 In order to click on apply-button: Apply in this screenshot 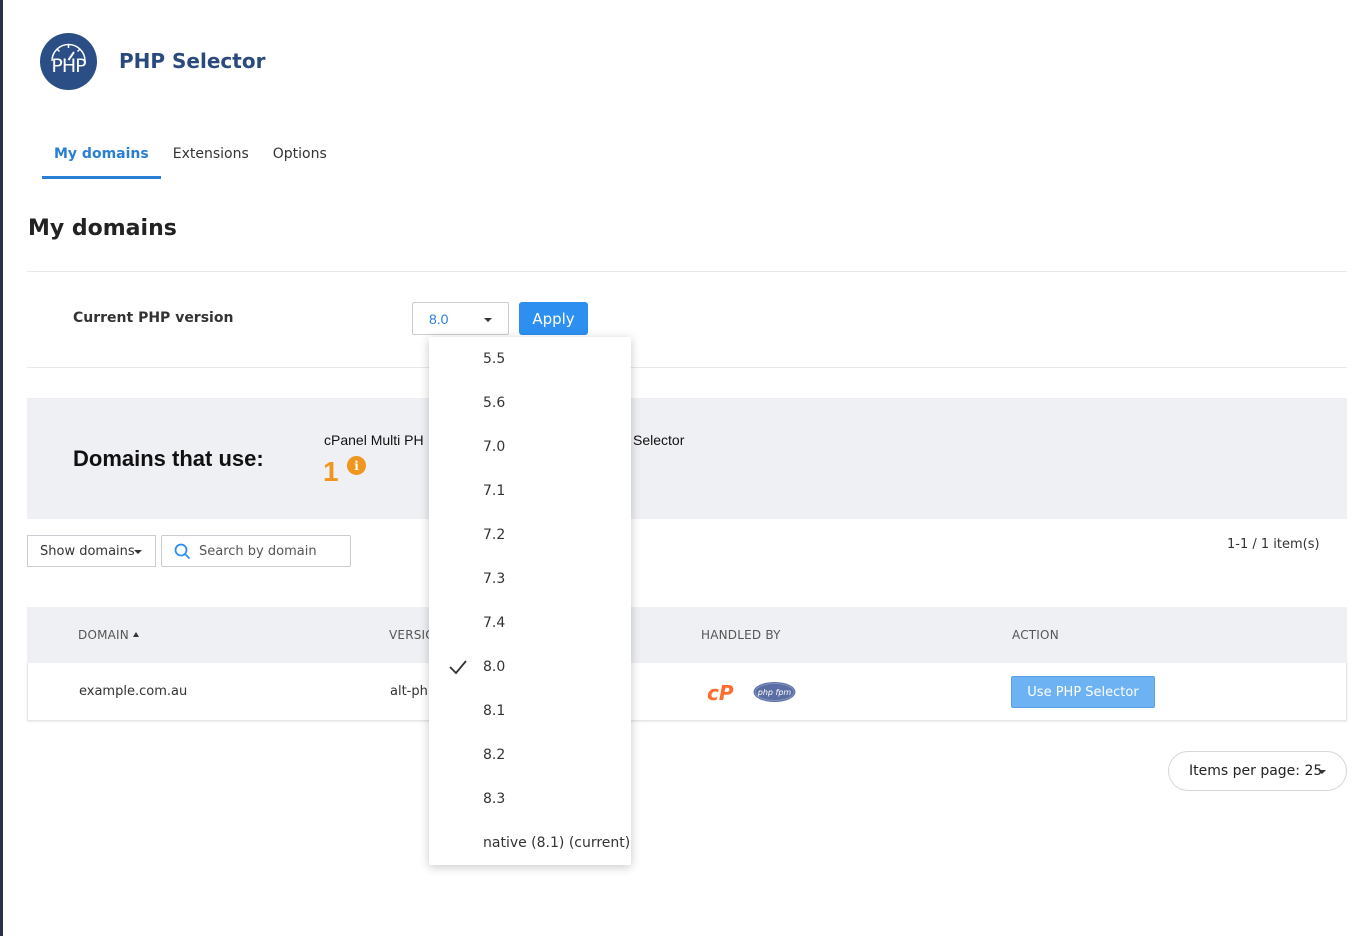, I will do `click(553, 318)`.